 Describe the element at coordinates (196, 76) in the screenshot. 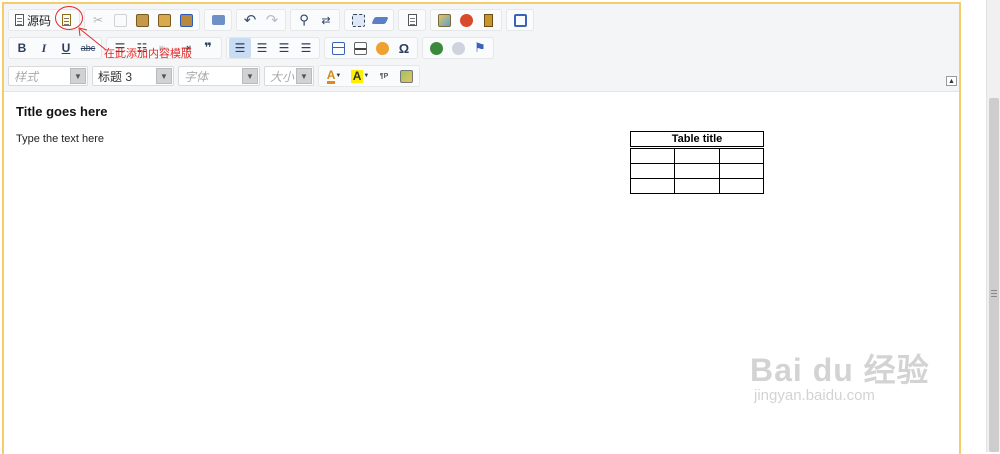

I see `font-combo-value: 字体` at that location.